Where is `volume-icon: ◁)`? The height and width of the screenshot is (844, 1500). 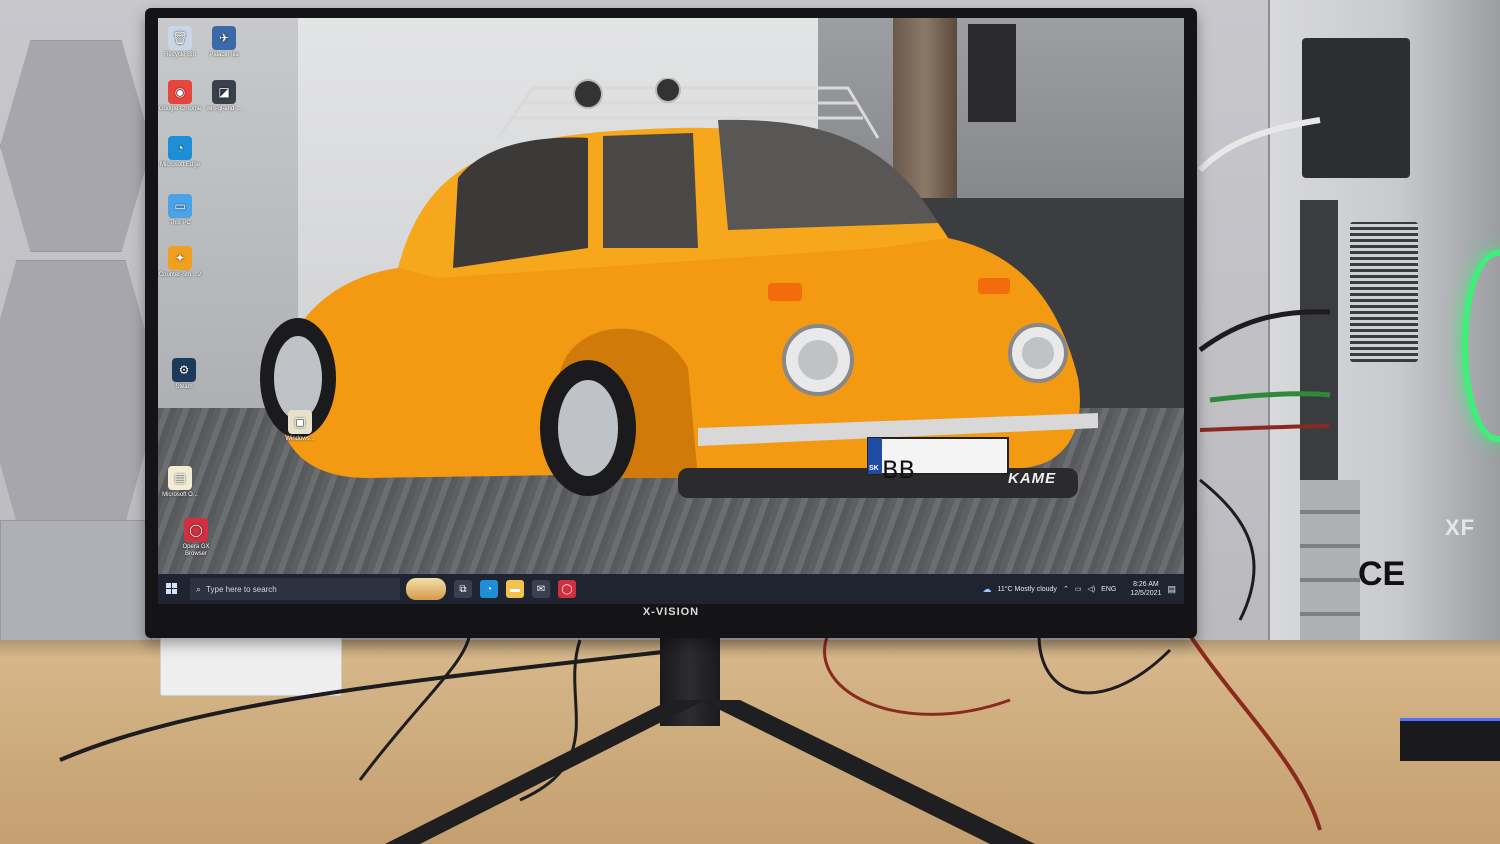
volume-icon: ◁) is located at coordinates (1091, 589).